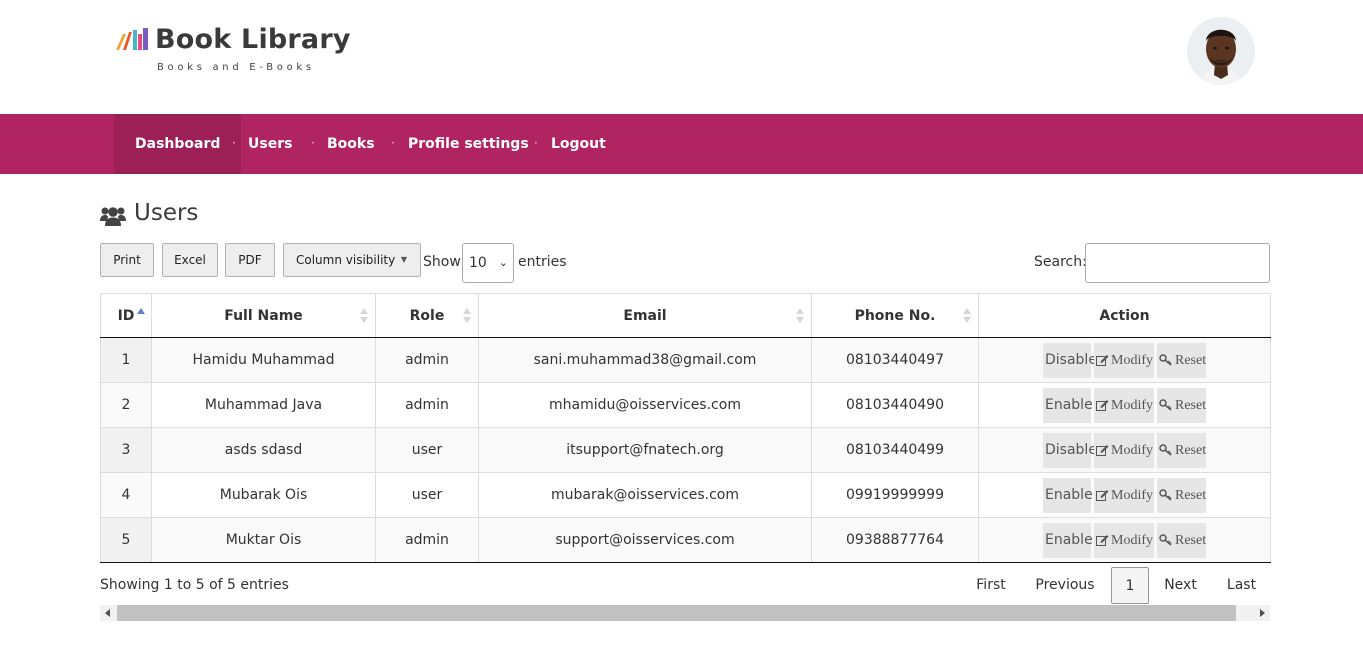  I want to click on column-header-action: Action, so click(1124, 315).